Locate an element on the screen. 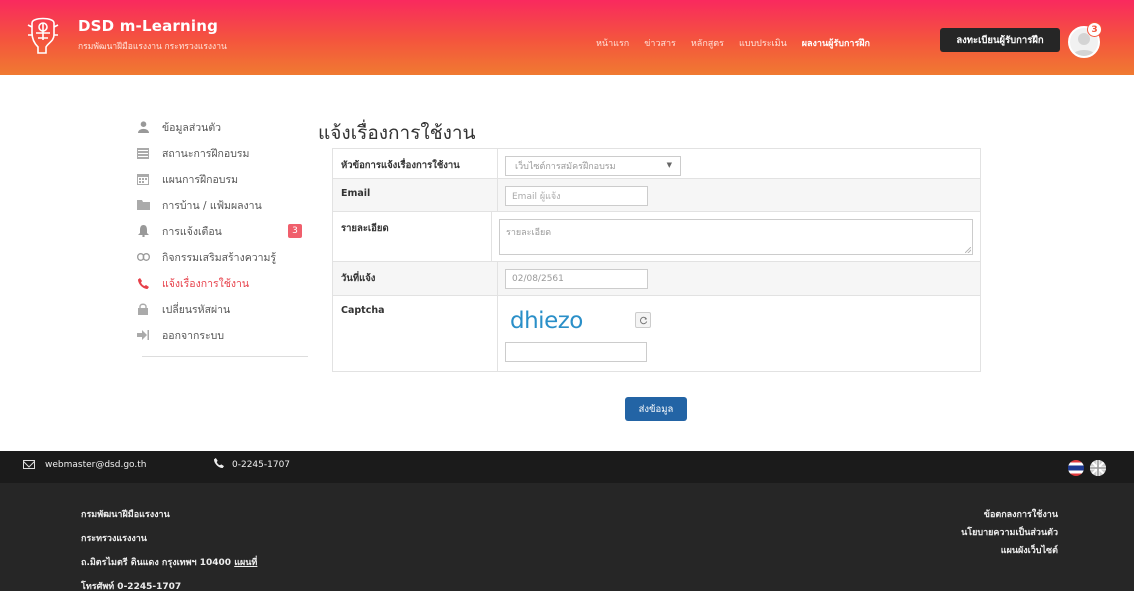 This screenshot has height=593, width=1134. sidebar-item-logout: ออกจากระบบ is located at coordinates (222, 335).